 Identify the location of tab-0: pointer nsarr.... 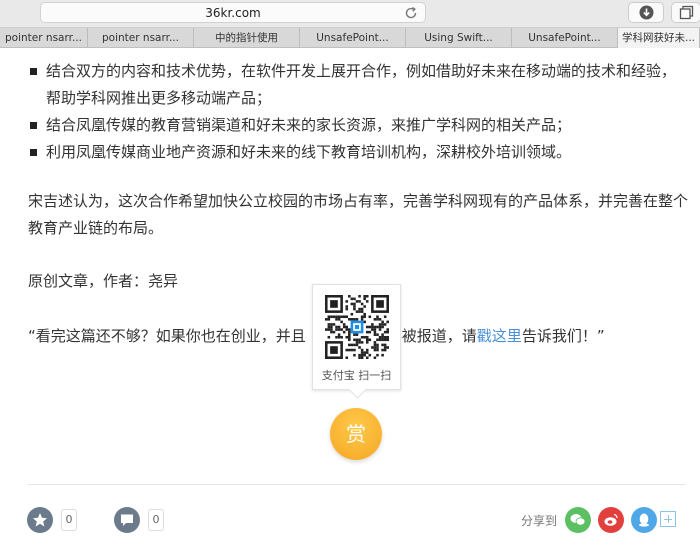
(44, 38).